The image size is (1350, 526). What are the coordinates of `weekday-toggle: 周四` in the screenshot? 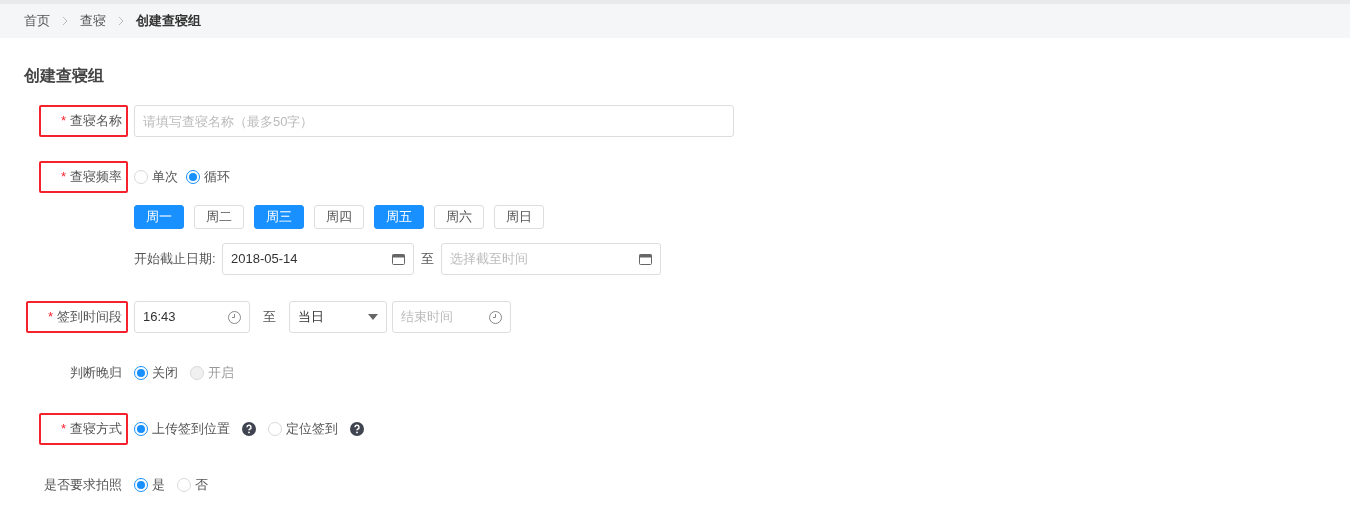 It's located at (339, 217).